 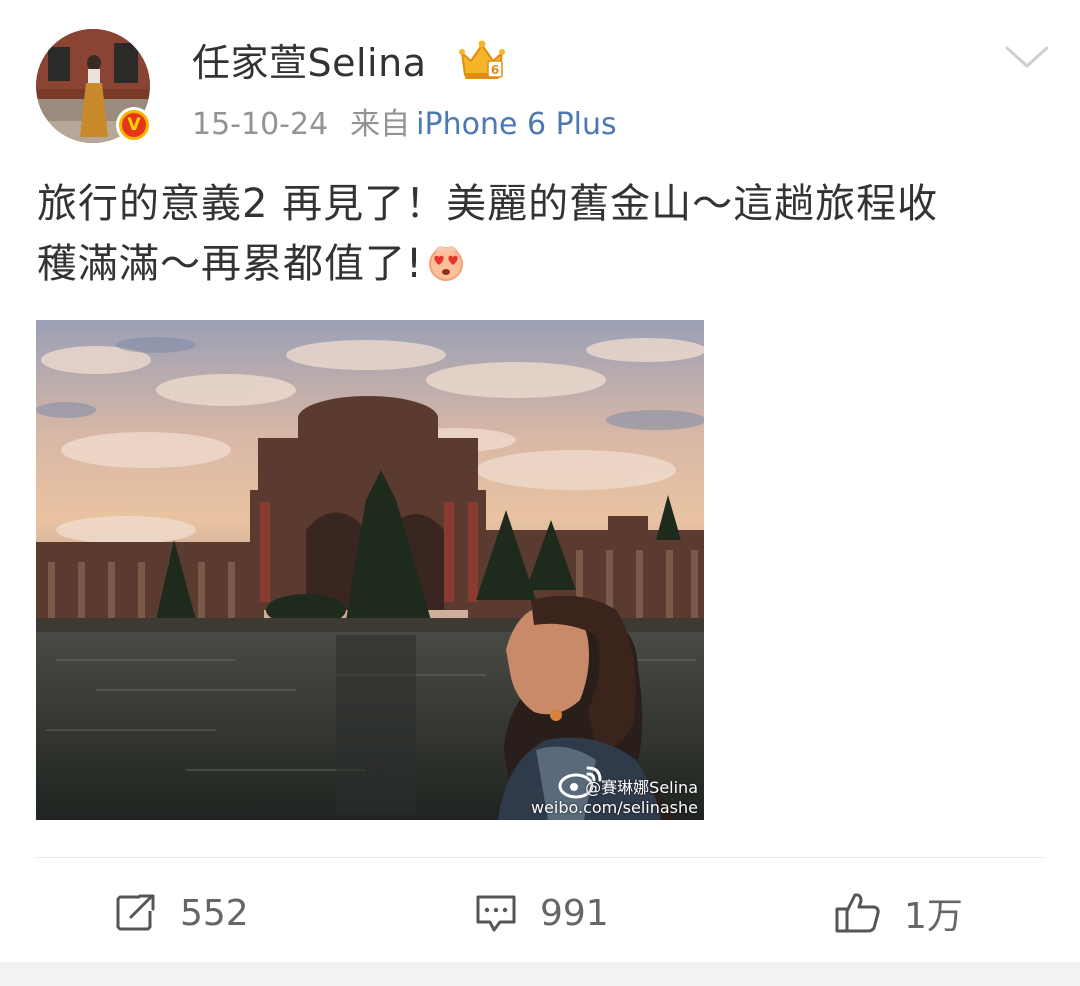 I want to click on repost-icon, so click(x=135, y=912).